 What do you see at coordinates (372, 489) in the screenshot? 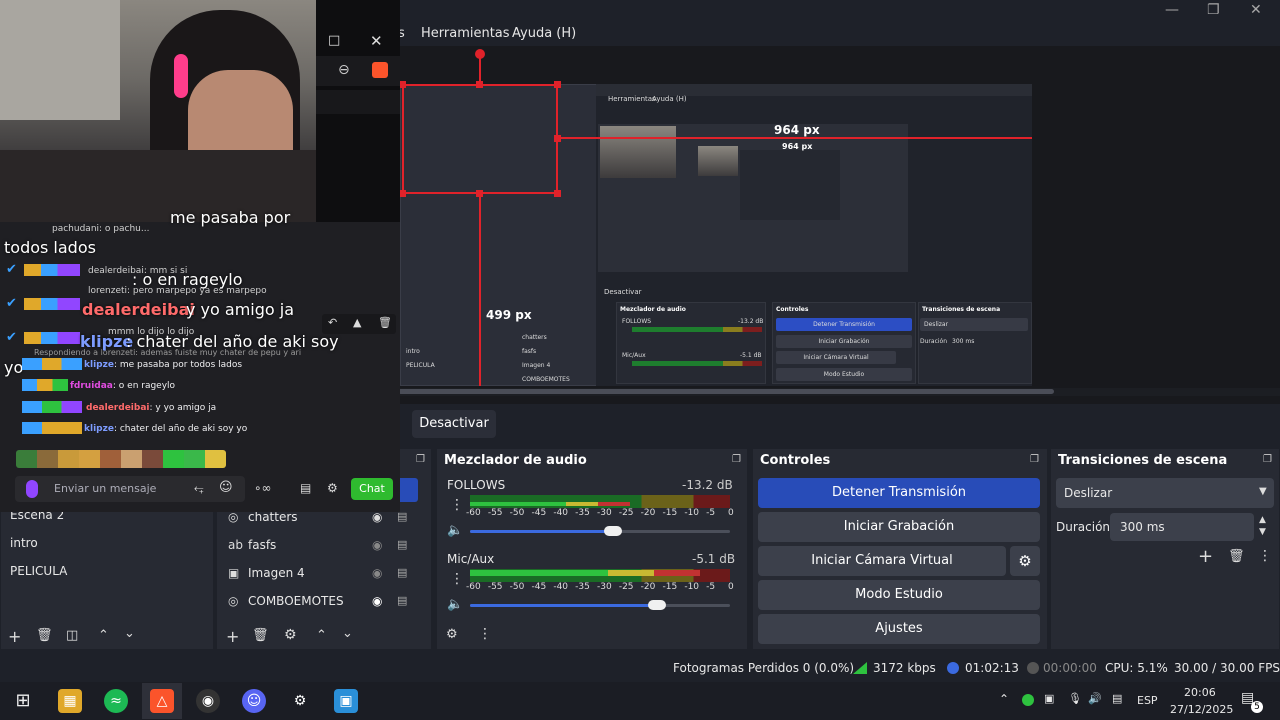
I see `chat-send-button: Chat` at bounding box center [372, 489].